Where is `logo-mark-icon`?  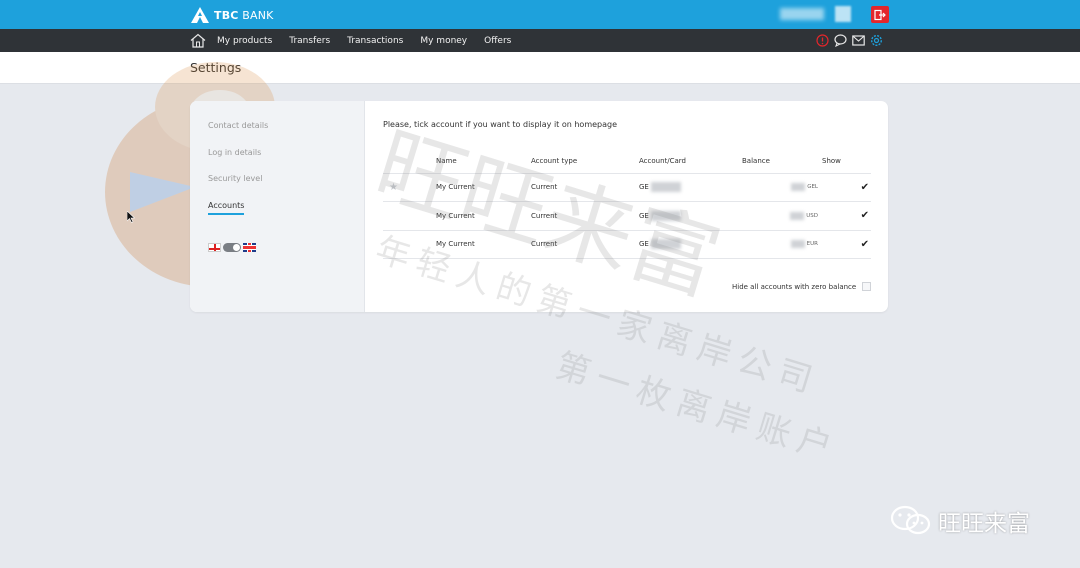 logo-mark-icon is located at coordinates (200, 15).